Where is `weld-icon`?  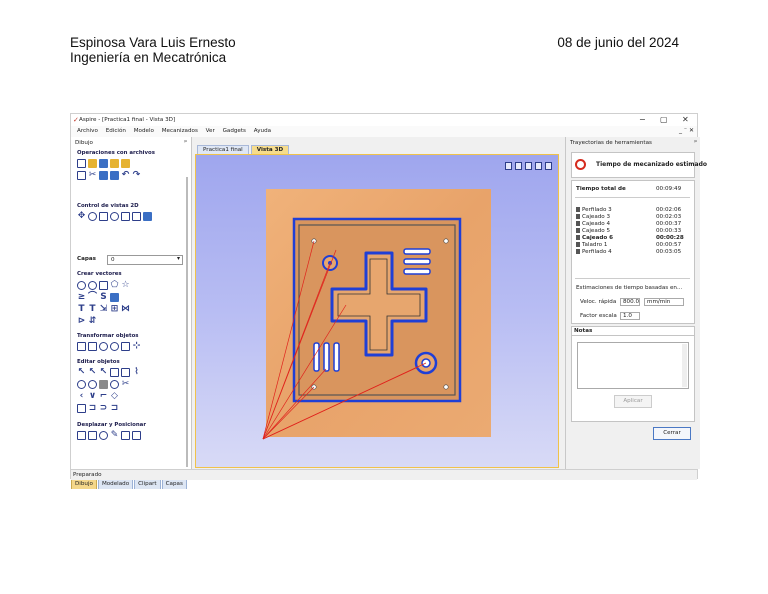 weld-icon is located at coordinates (81, 384).